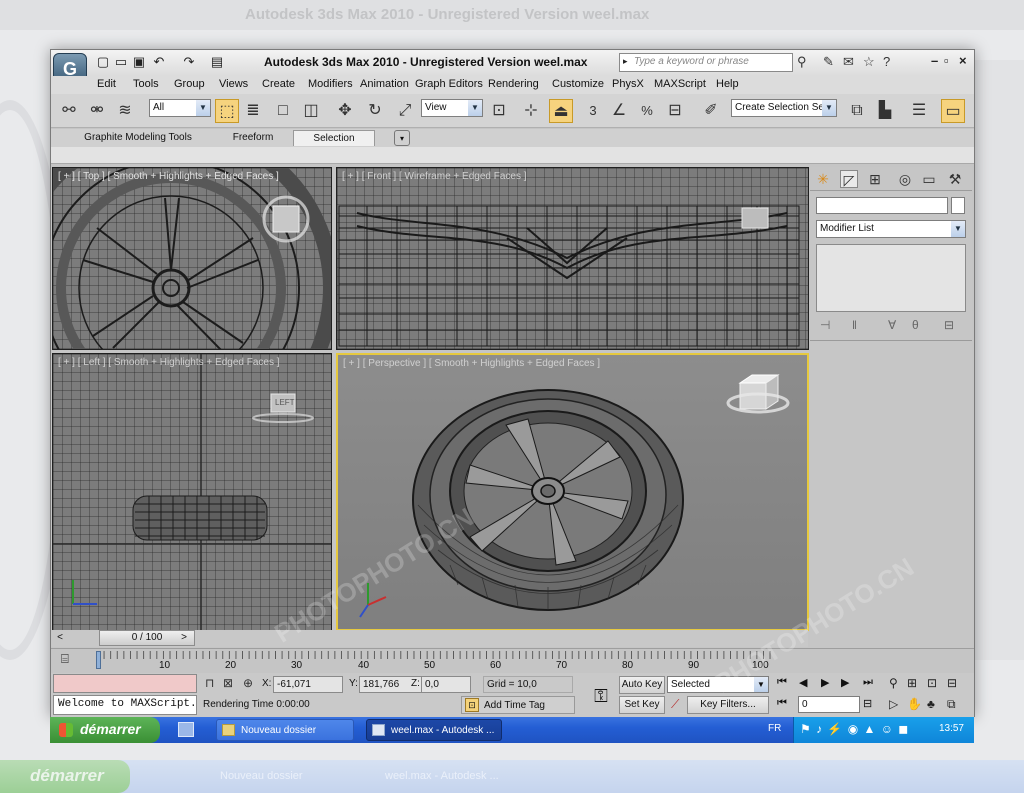  What do you see at coordinates (869, 62) in the screenshot?
I see `favorites-icon: ☆` at bounding box center [869, 62].